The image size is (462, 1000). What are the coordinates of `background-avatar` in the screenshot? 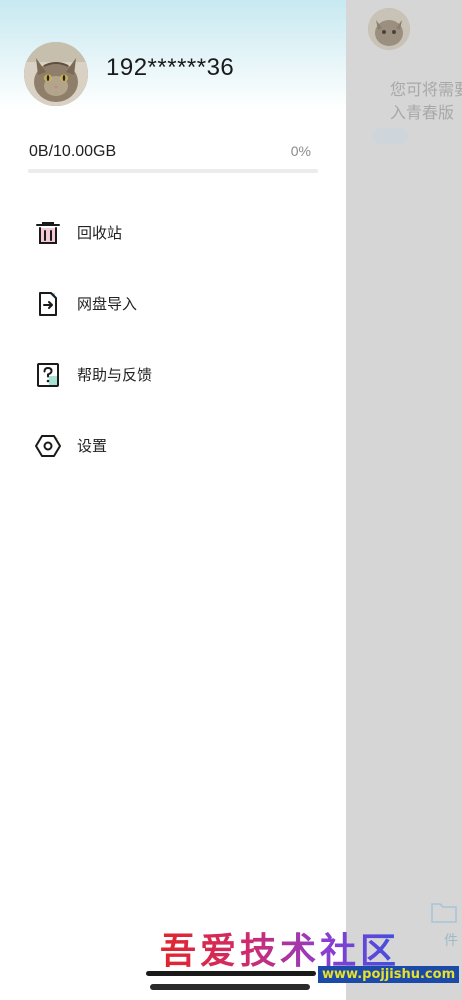 It's located at (389, 29).